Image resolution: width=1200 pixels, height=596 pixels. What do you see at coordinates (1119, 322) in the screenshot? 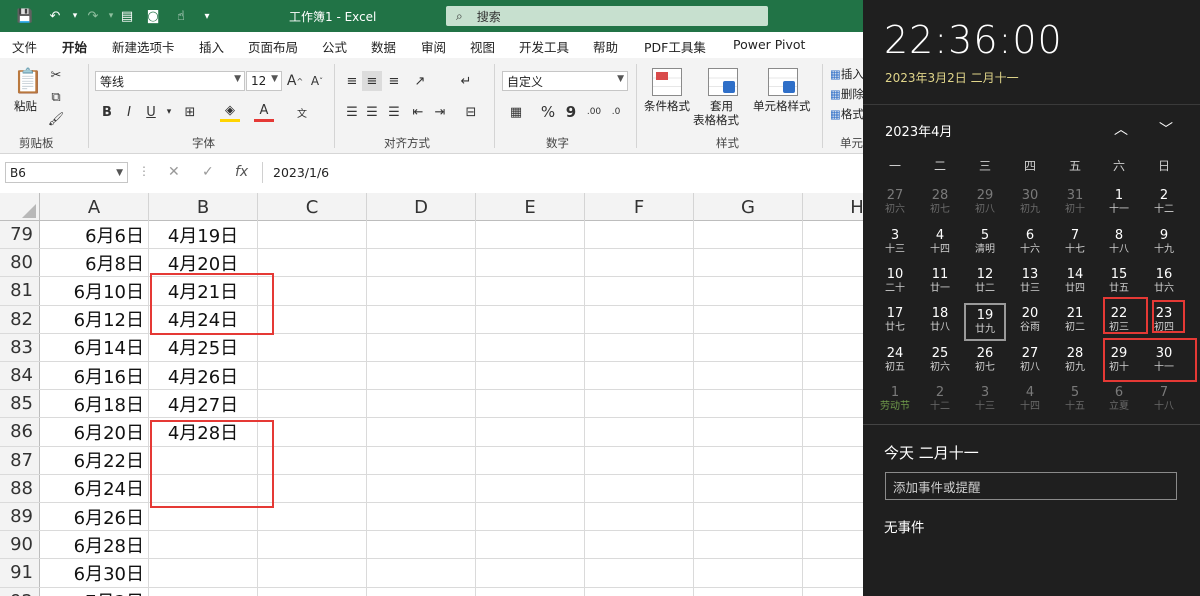
I see `calendar-day: 22 初三` at bounding box center [1119, 322].